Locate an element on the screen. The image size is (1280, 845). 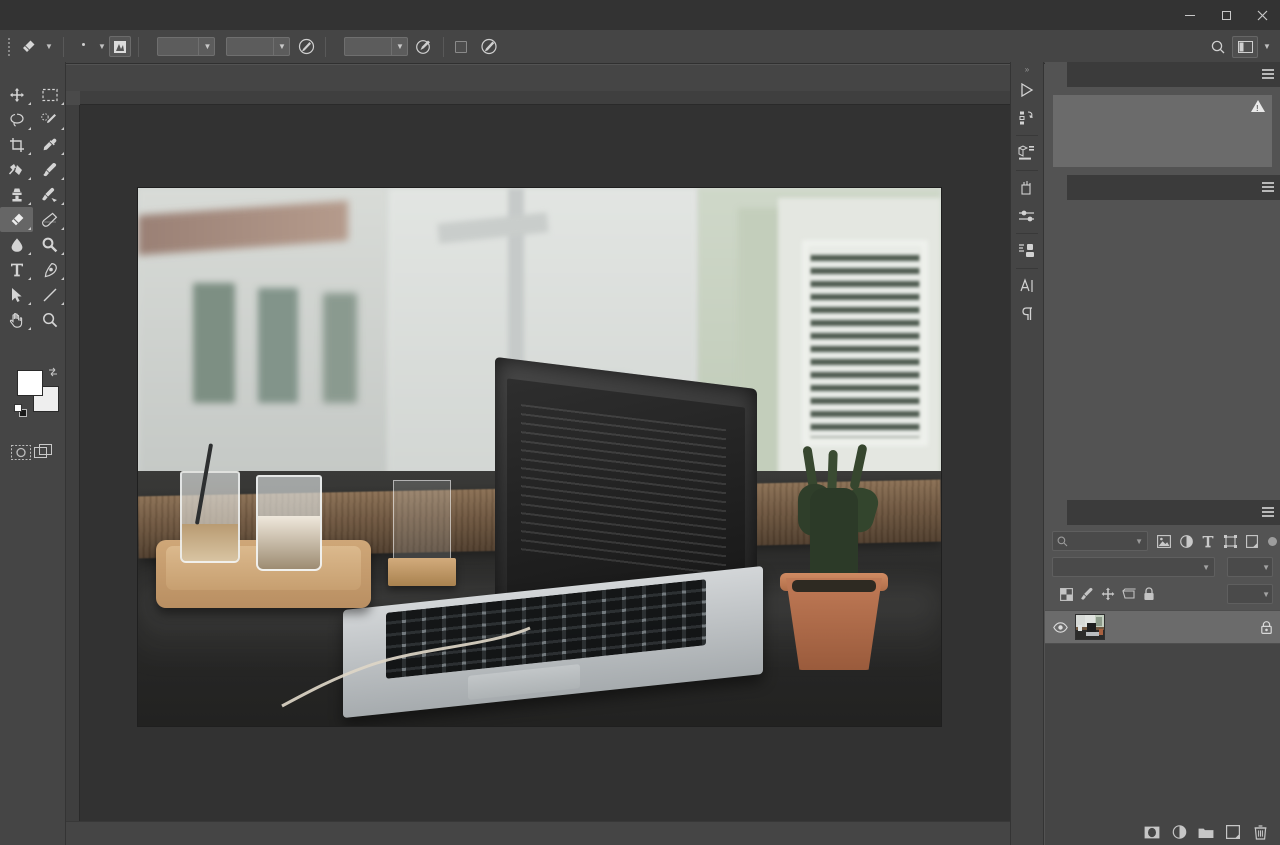
tab-adjustments is located at coordinates (1078, 187).